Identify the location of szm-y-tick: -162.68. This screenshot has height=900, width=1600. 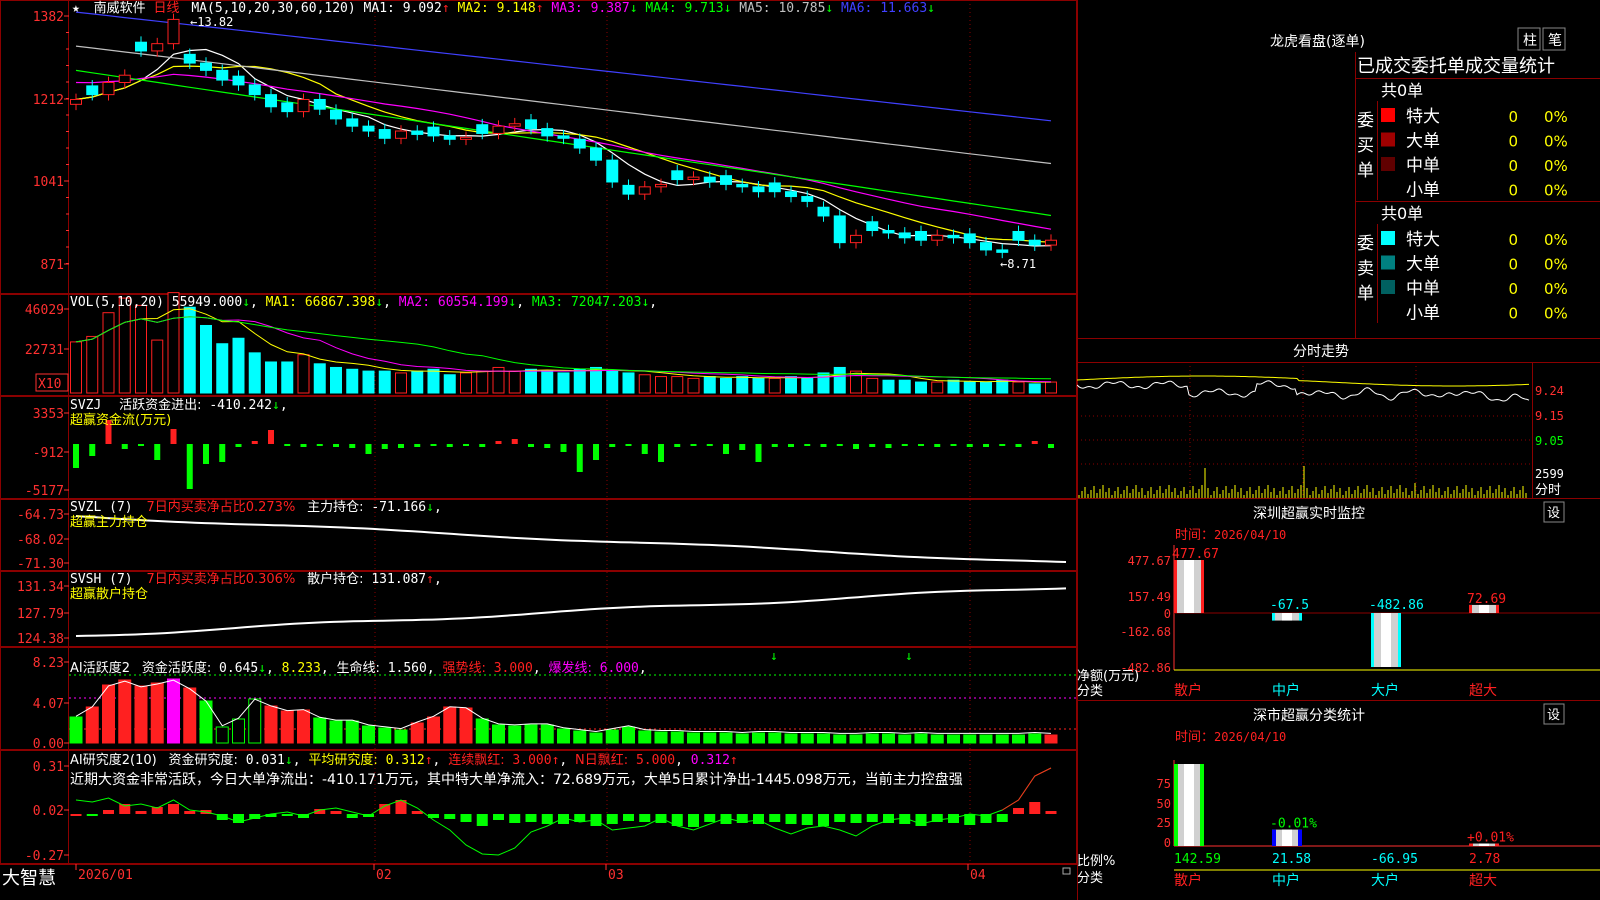
(1145, 632).